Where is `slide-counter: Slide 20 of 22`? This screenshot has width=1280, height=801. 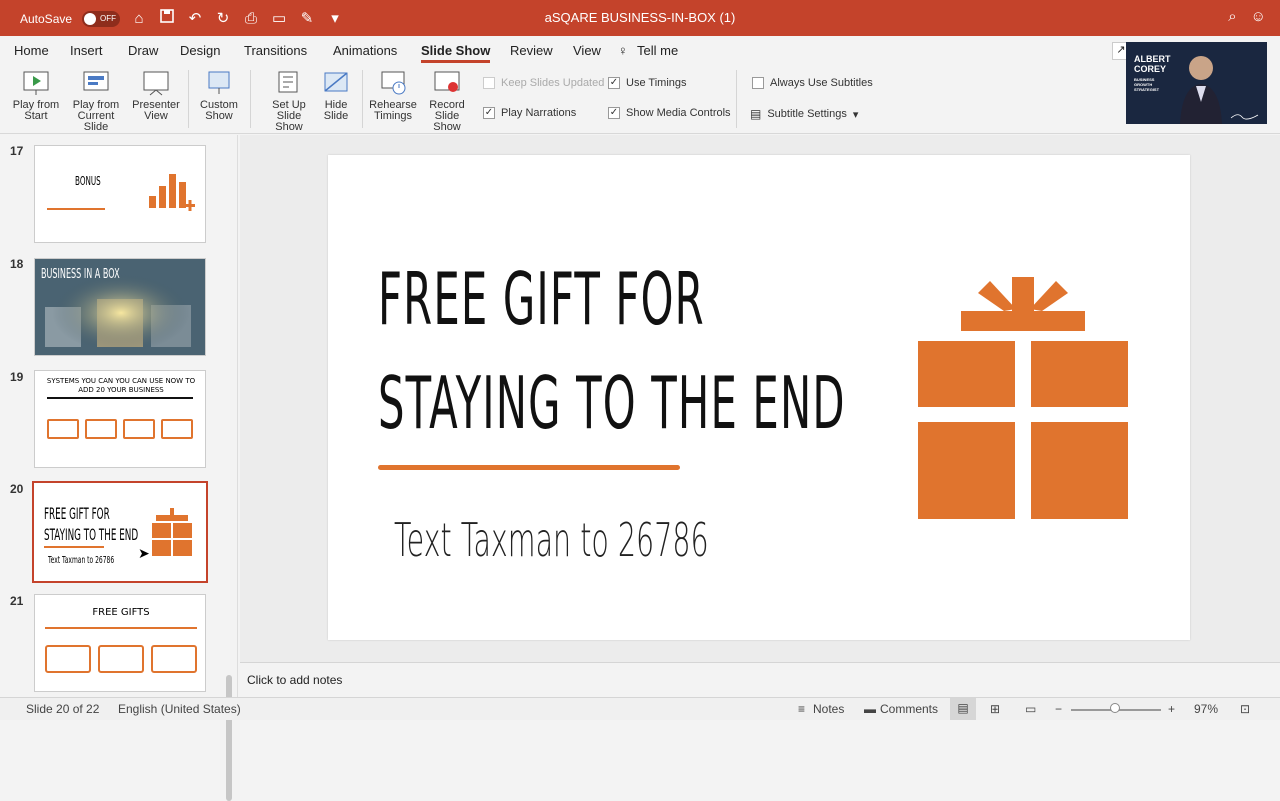 slide-counter: Slide 20 of 22 is located at coordinates (63, 709).